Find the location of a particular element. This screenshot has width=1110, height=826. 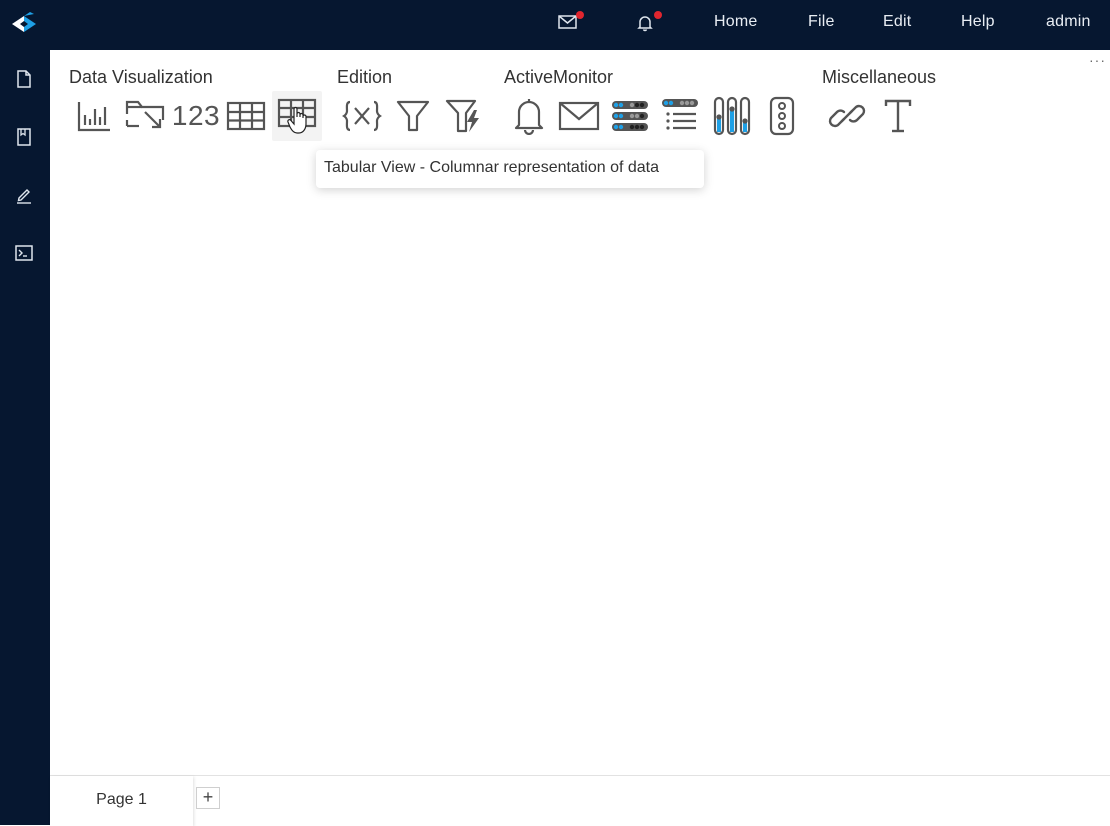

alerts-notification-button is located at coordinates (649, 23).